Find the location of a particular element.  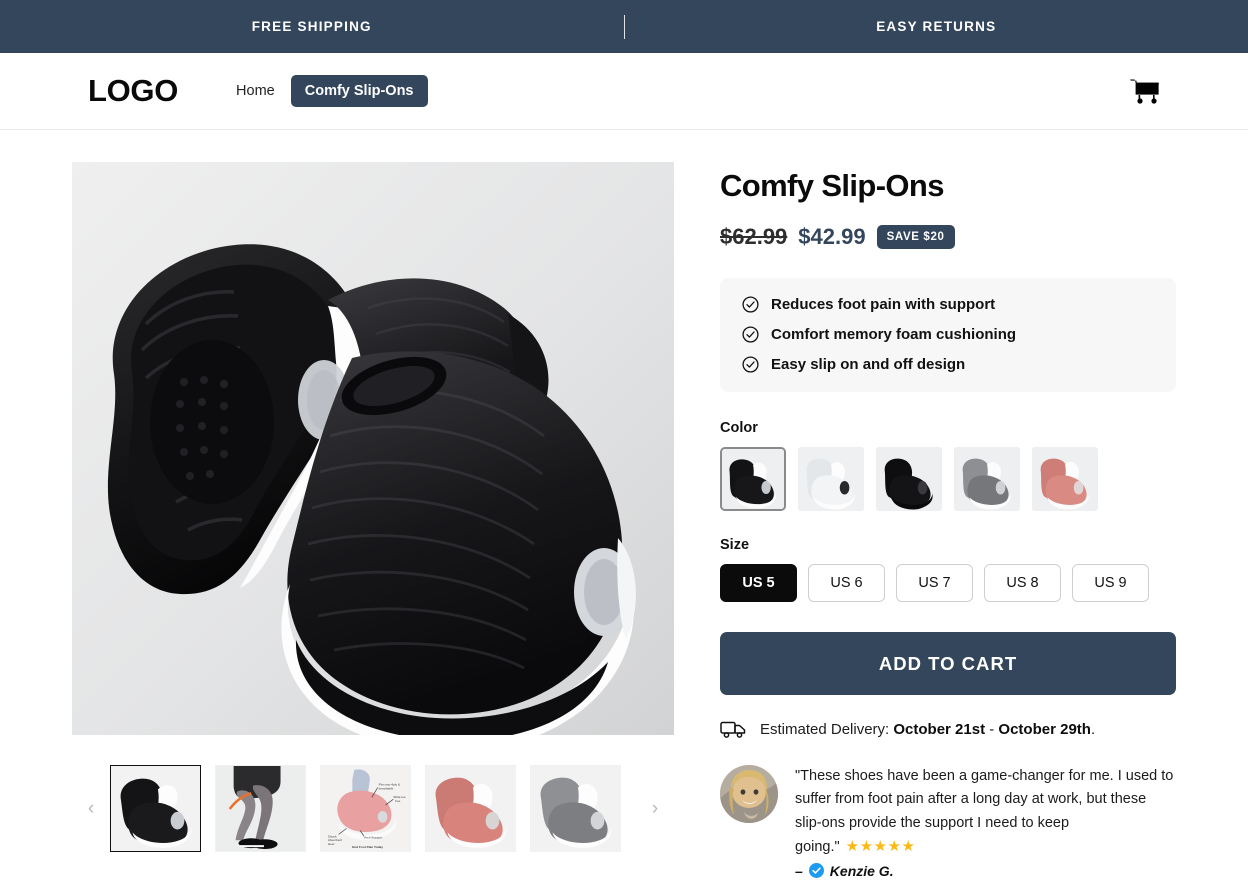

price-block: $62.99 $42.99 SAVE $20 is located at coordinates (948, 237).